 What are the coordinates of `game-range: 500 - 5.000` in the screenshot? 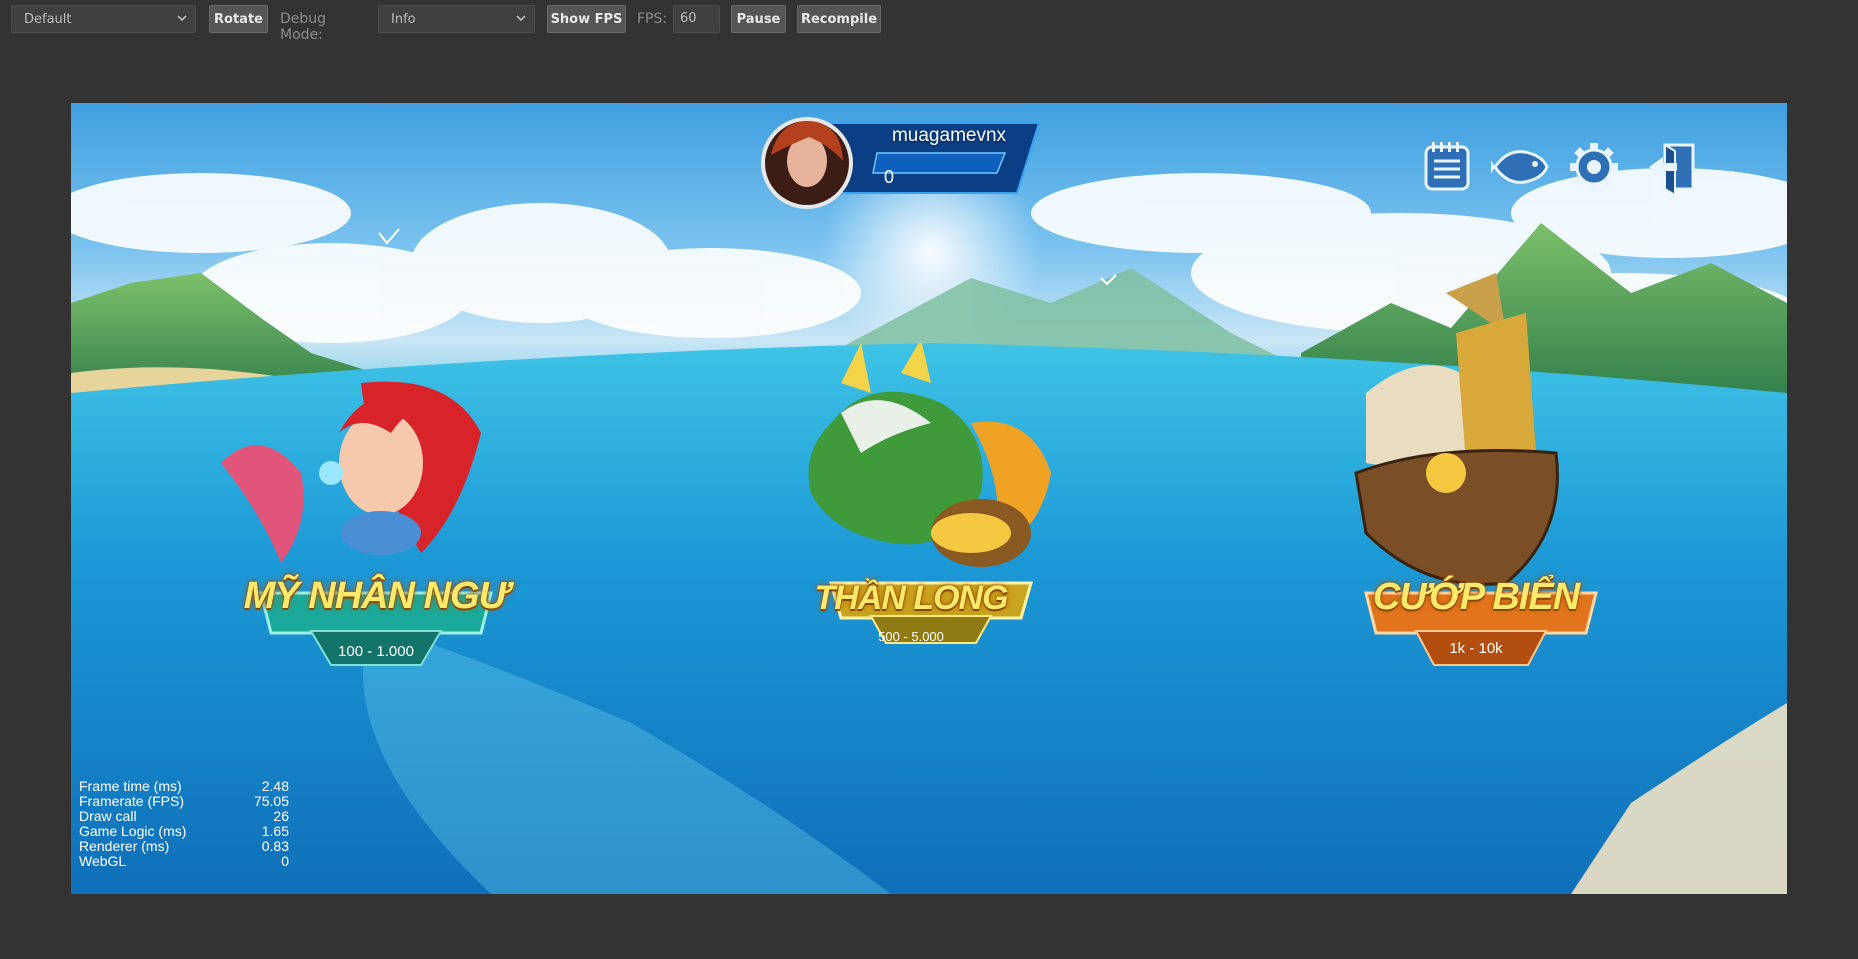 It's located at (911, 636).